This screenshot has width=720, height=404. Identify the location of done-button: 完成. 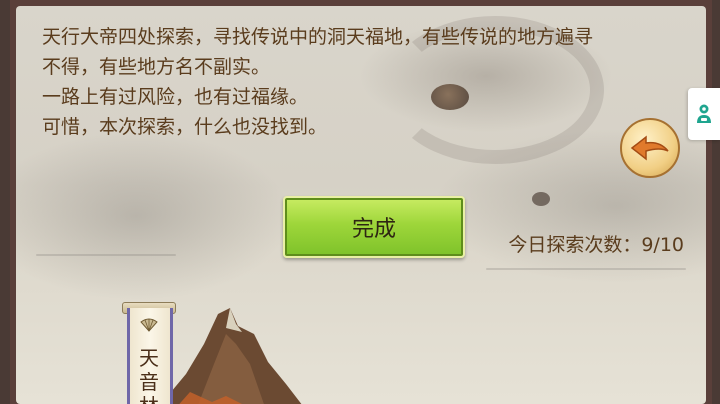
(374, 227).